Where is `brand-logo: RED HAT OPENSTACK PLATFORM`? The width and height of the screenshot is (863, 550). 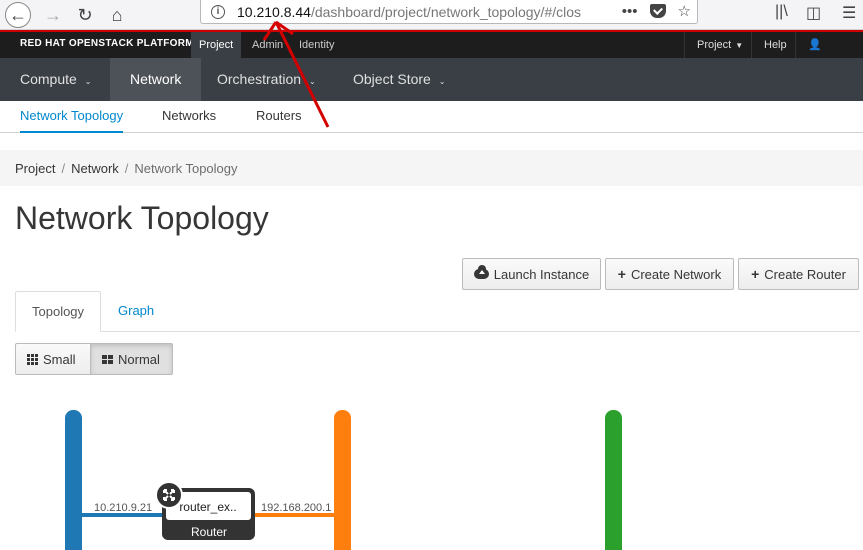
brand-logo: RED HAT OPENSTACK PLATFORM is located at coordinates (107, 43).